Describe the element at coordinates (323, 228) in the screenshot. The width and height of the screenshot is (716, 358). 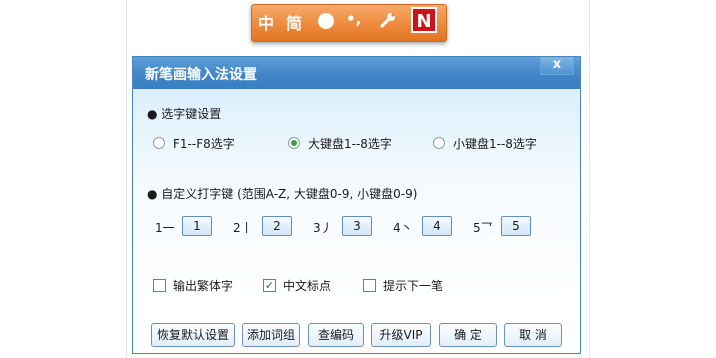
I see `stroke-label-3: 3丿` at that location.